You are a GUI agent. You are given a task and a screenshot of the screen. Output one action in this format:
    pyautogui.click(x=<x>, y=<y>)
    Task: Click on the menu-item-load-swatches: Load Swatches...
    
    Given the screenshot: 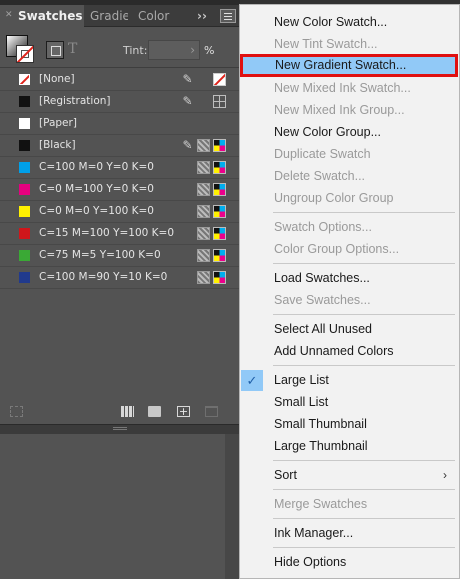 What is the action you would take?
    pyautogui.click(x=349, y=278)
    